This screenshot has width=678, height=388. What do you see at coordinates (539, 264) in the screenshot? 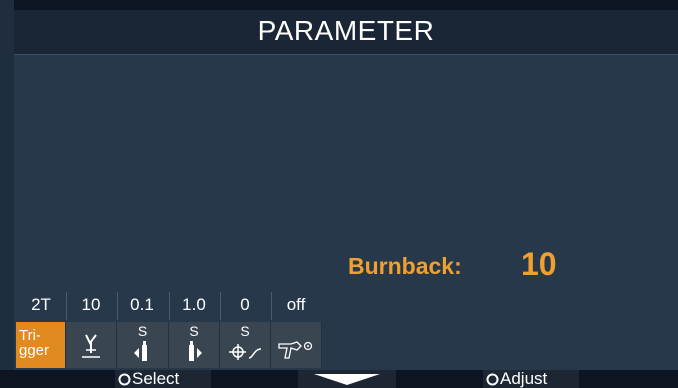
I see `parameter-value: 10` at bounding box center [539, 264].